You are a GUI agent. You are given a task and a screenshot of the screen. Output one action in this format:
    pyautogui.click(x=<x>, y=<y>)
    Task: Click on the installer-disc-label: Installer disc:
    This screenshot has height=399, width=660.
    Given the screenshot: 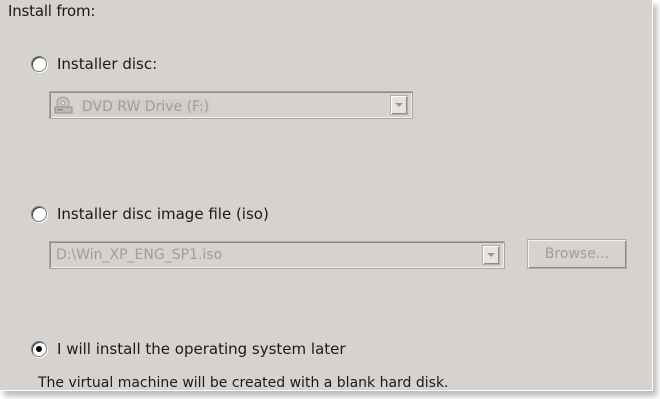 What is the action you would take?
    pyautogui.click(x=107, y=64)
    